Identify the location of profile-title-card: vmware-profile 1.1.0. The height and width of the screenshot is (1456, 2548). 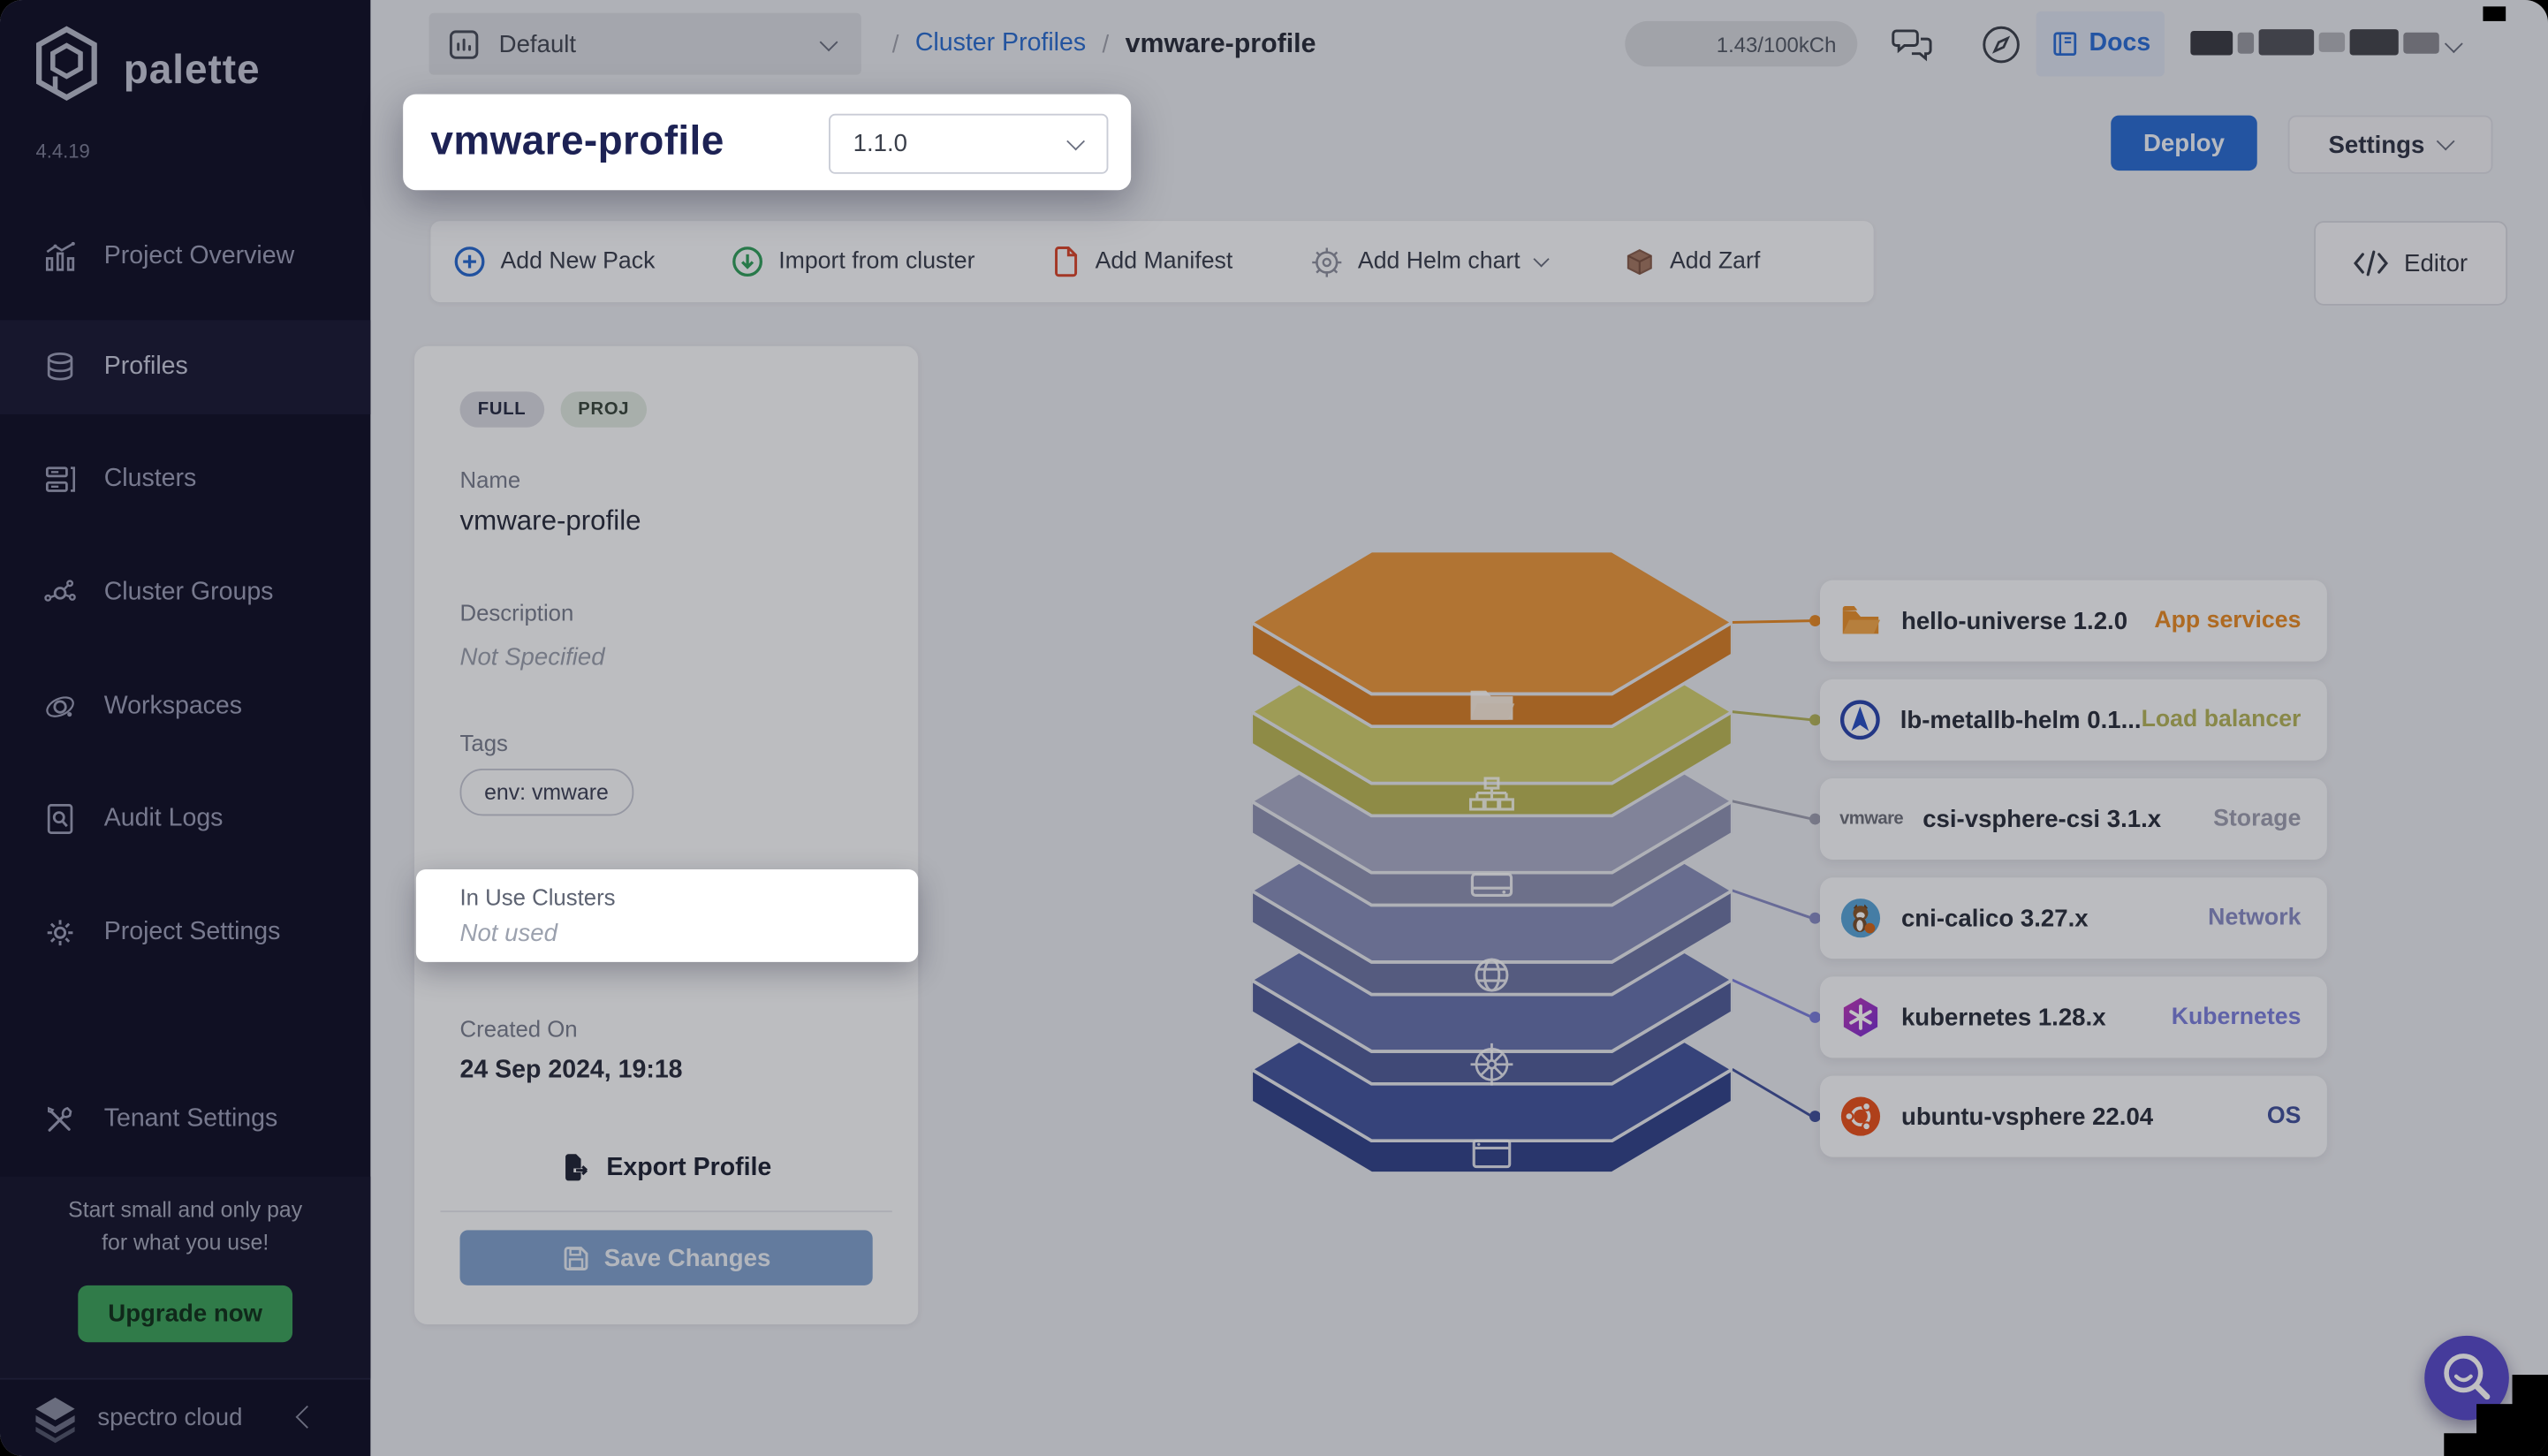
(768, 142).